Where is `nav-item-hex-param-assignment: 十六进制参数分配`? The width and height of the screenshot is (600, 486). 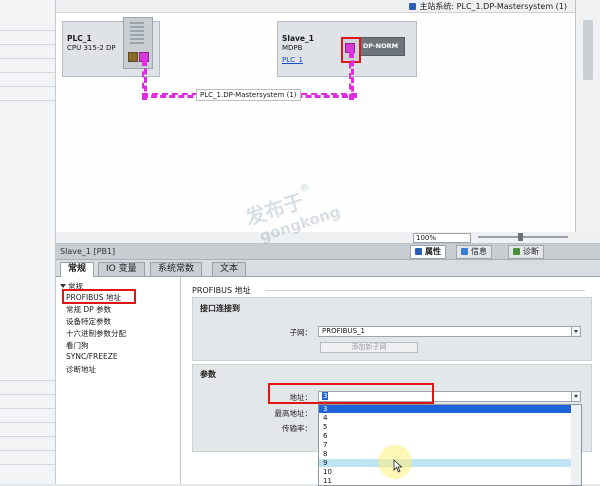 nav-item-hex-param-assignment: 十六进制参数分配 is located at coordinates (96, 333).